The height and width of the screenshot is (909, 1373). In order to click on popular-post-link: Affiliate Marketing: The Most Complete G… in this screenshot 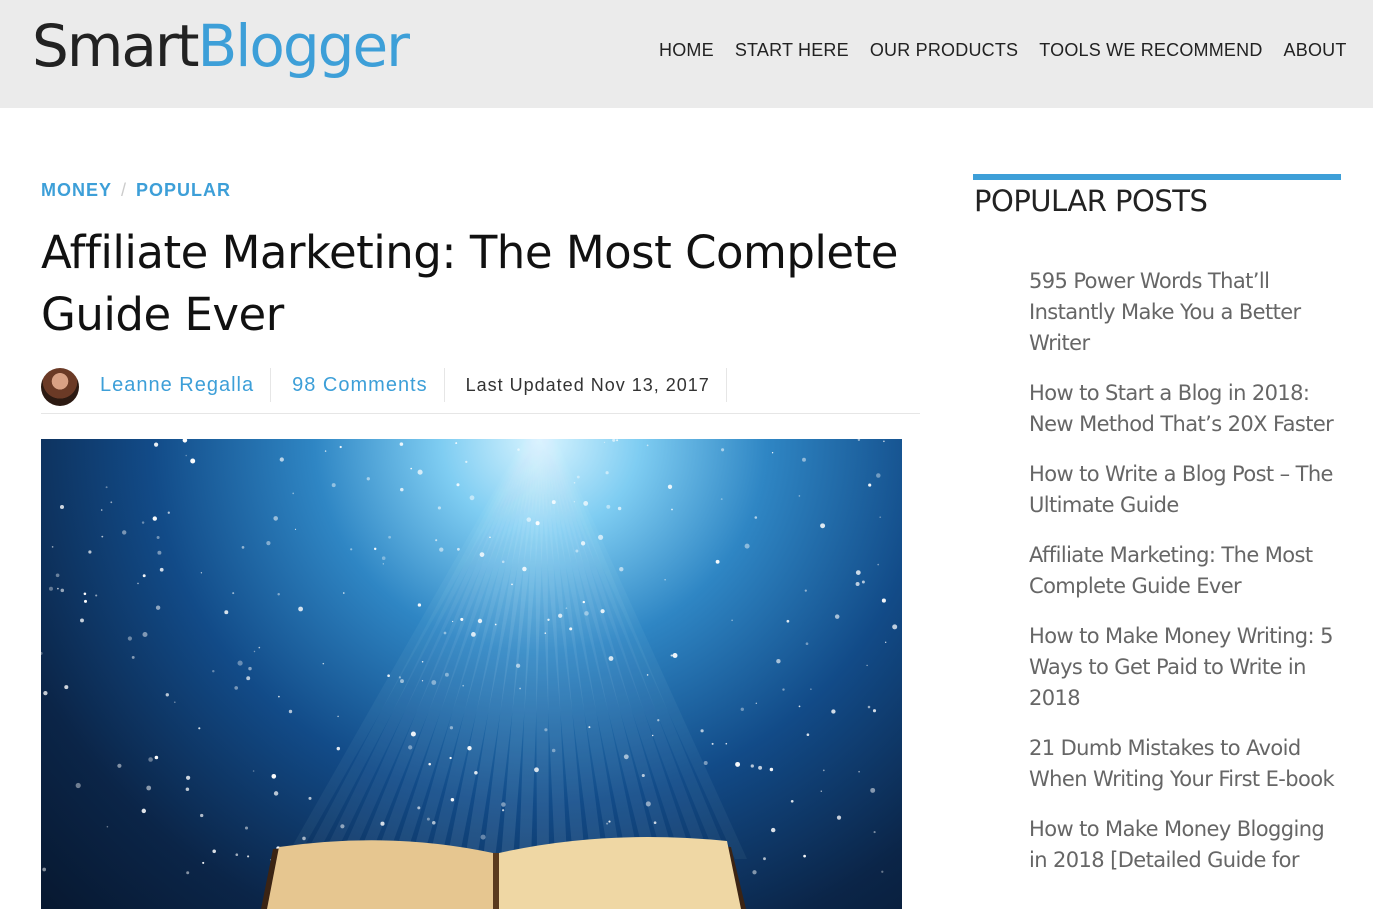, I will do `click(1186, 571)`.